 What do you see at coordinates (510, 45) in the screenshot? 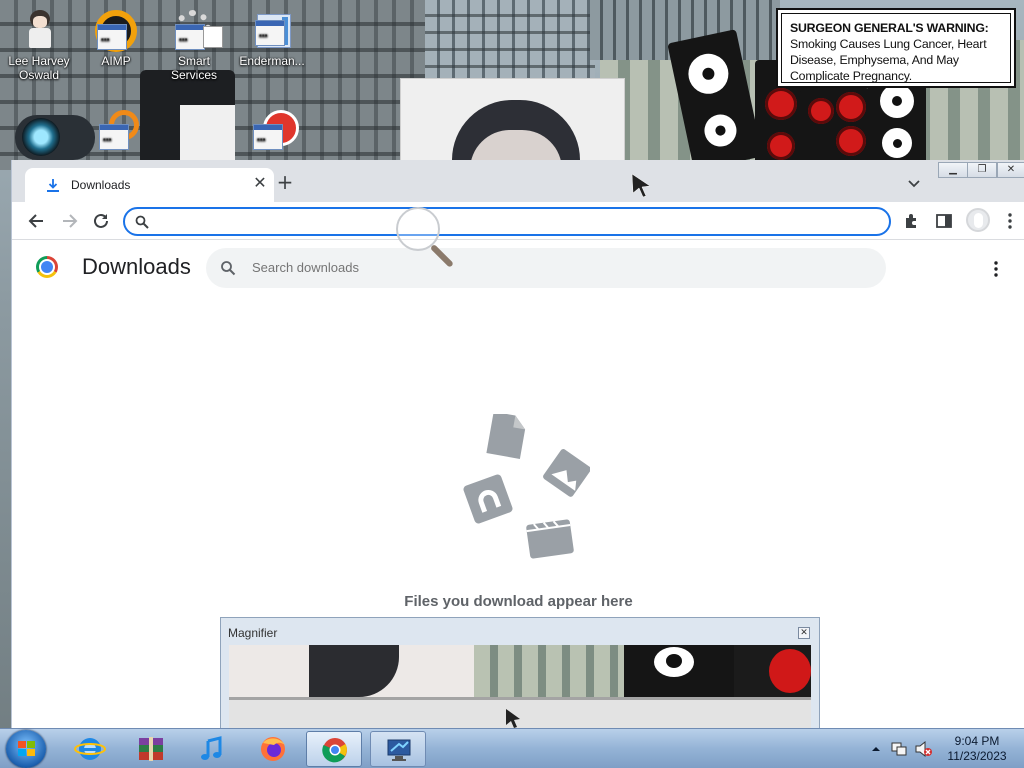
I see `background-building` at bounding box center [510, 45].